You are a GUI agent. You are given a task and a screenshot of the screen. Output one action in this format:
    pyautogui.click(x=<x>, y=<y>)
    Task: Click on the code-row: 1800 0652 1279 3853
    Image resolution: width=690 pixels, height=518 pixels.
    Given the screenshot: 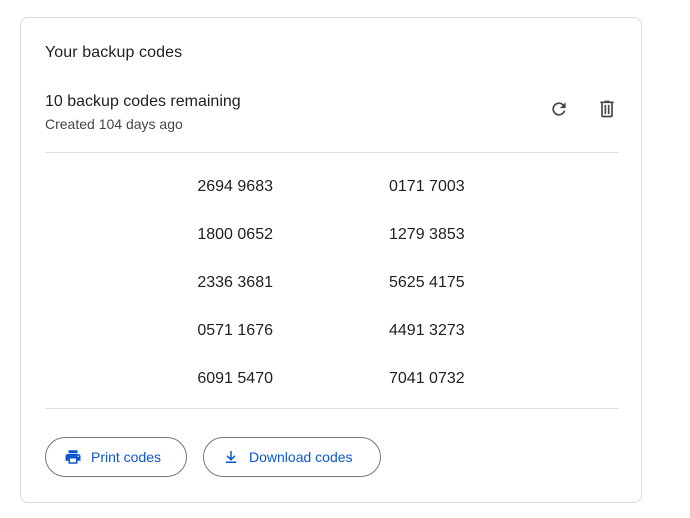 What is the action you would take?
    pyautogui.click(x=331, y=244)
    